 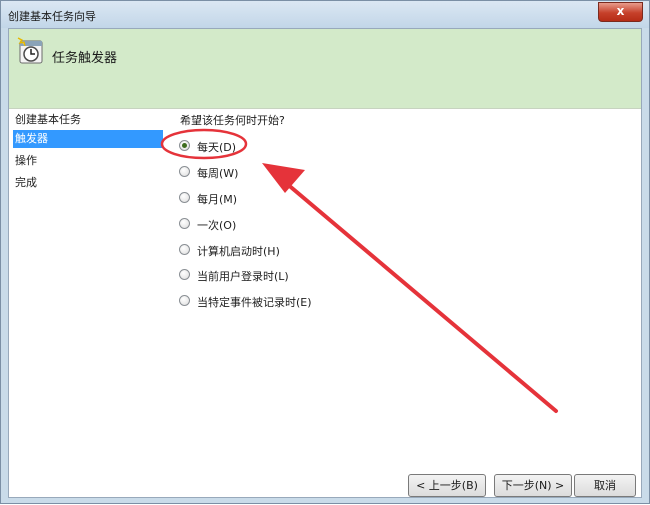 What do you see at coordinates (30, 50) in the screenshot?
I see `clock-calendar-icon` at bounding box center [30, 50].